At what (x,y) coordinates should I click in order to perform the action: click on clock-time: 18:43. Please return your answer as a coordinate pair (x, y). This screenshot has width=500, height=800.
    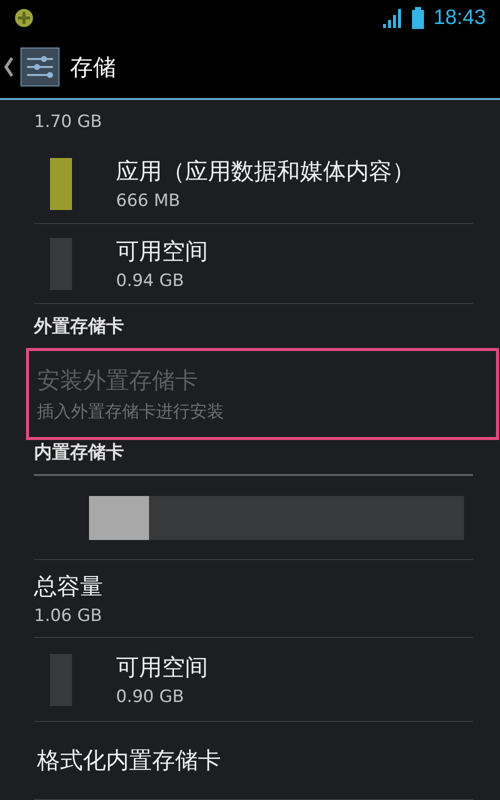
    Looking at the image, I should click on (459, 18).